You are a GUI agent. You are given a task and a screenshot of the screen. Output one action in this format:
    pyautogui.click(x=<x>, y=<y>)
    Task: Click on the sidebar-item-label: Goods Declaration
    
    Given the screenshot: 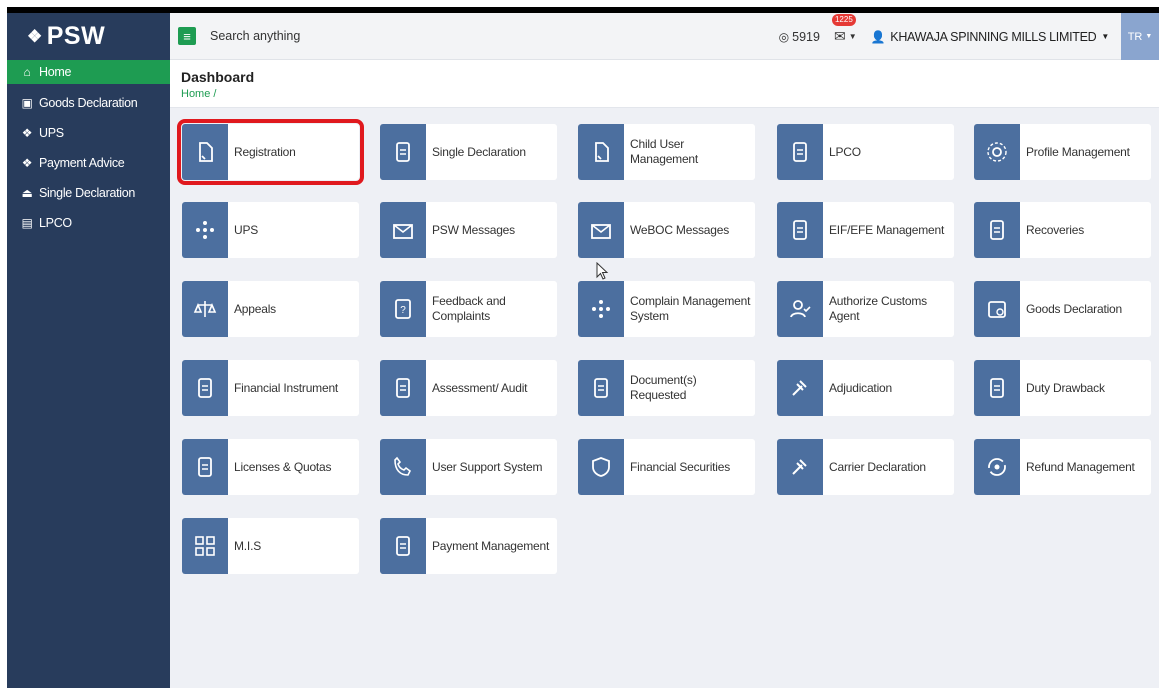 What is the action you would take?
    pyautogui.click(x=88, y=103)
    